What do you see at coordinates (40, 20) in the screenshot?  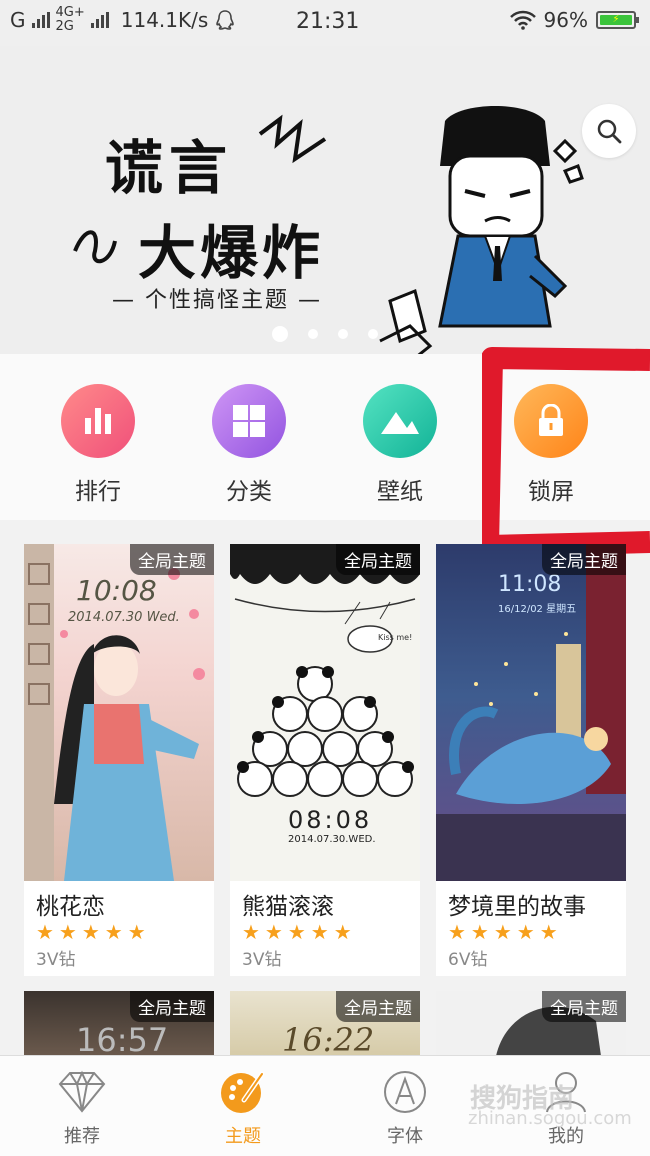 I see `signal-icon` at bounding box center [40, 20].